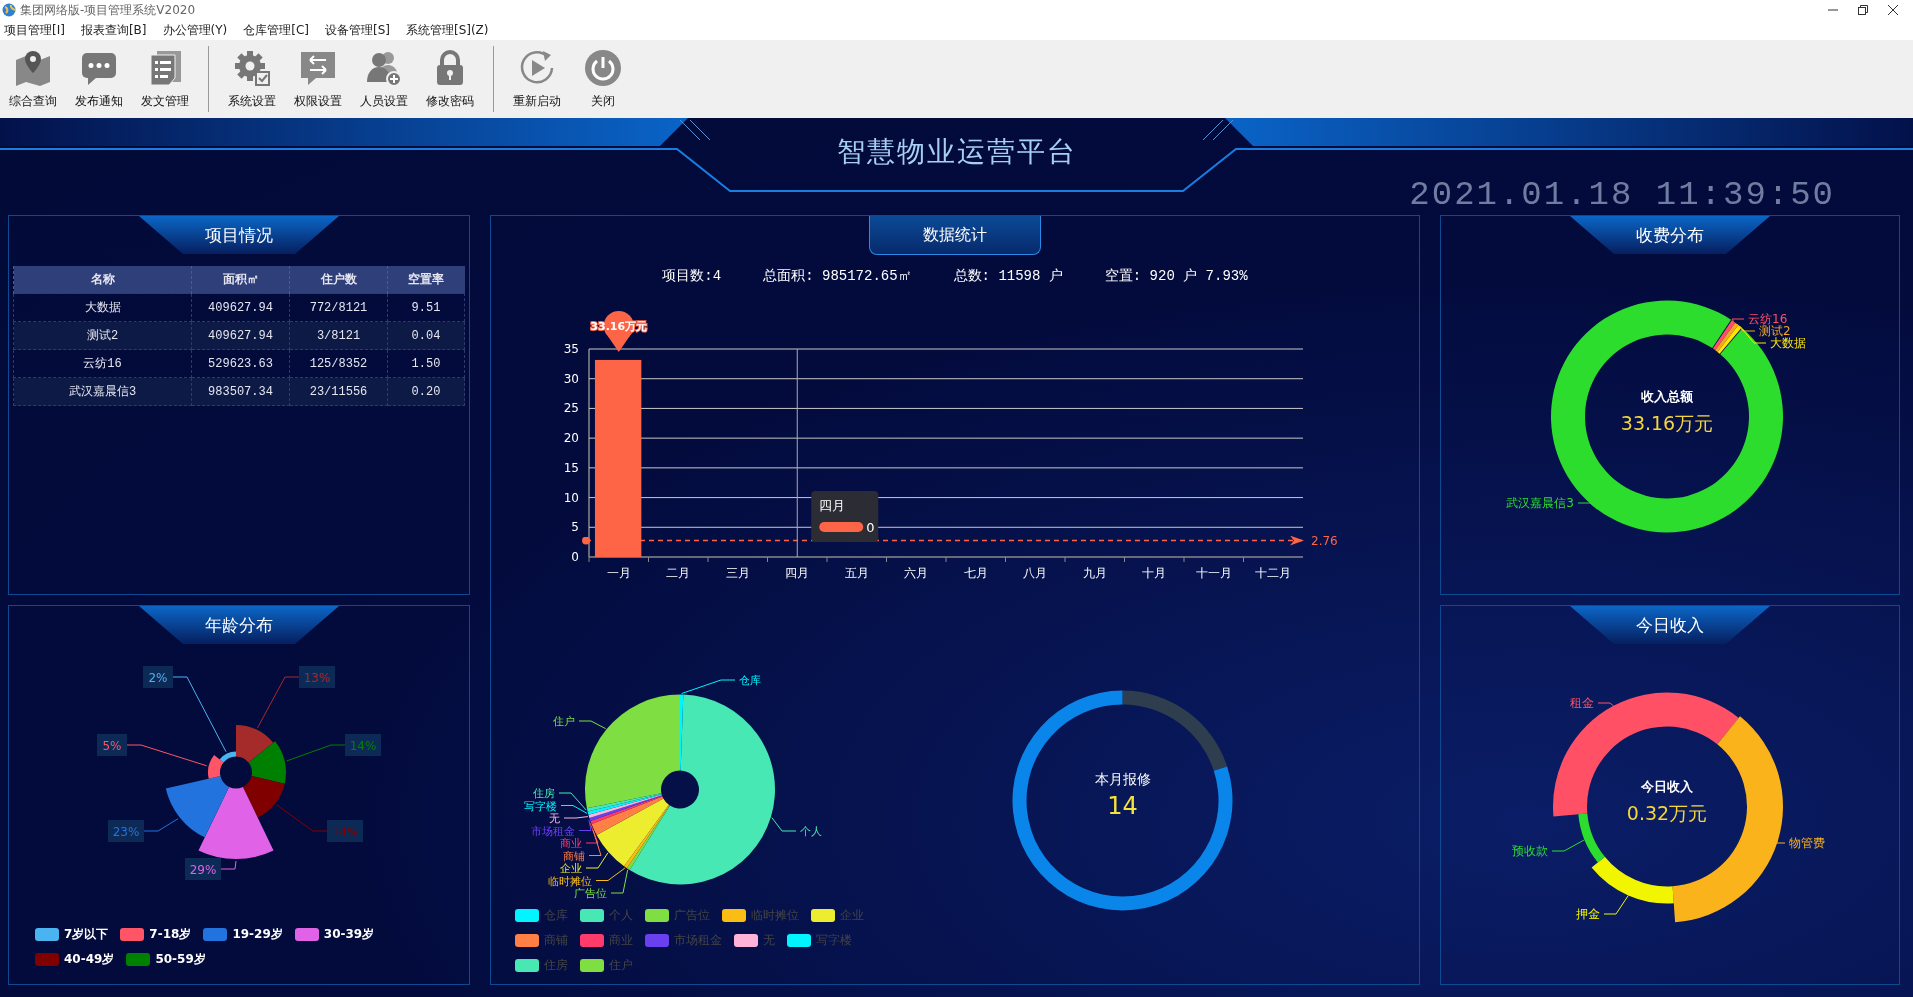 This screenshot has width=1913, height=997. Describe the element at coordinates (1588, 914) in the screenshot. I see `slice-label: 押金` at that location.